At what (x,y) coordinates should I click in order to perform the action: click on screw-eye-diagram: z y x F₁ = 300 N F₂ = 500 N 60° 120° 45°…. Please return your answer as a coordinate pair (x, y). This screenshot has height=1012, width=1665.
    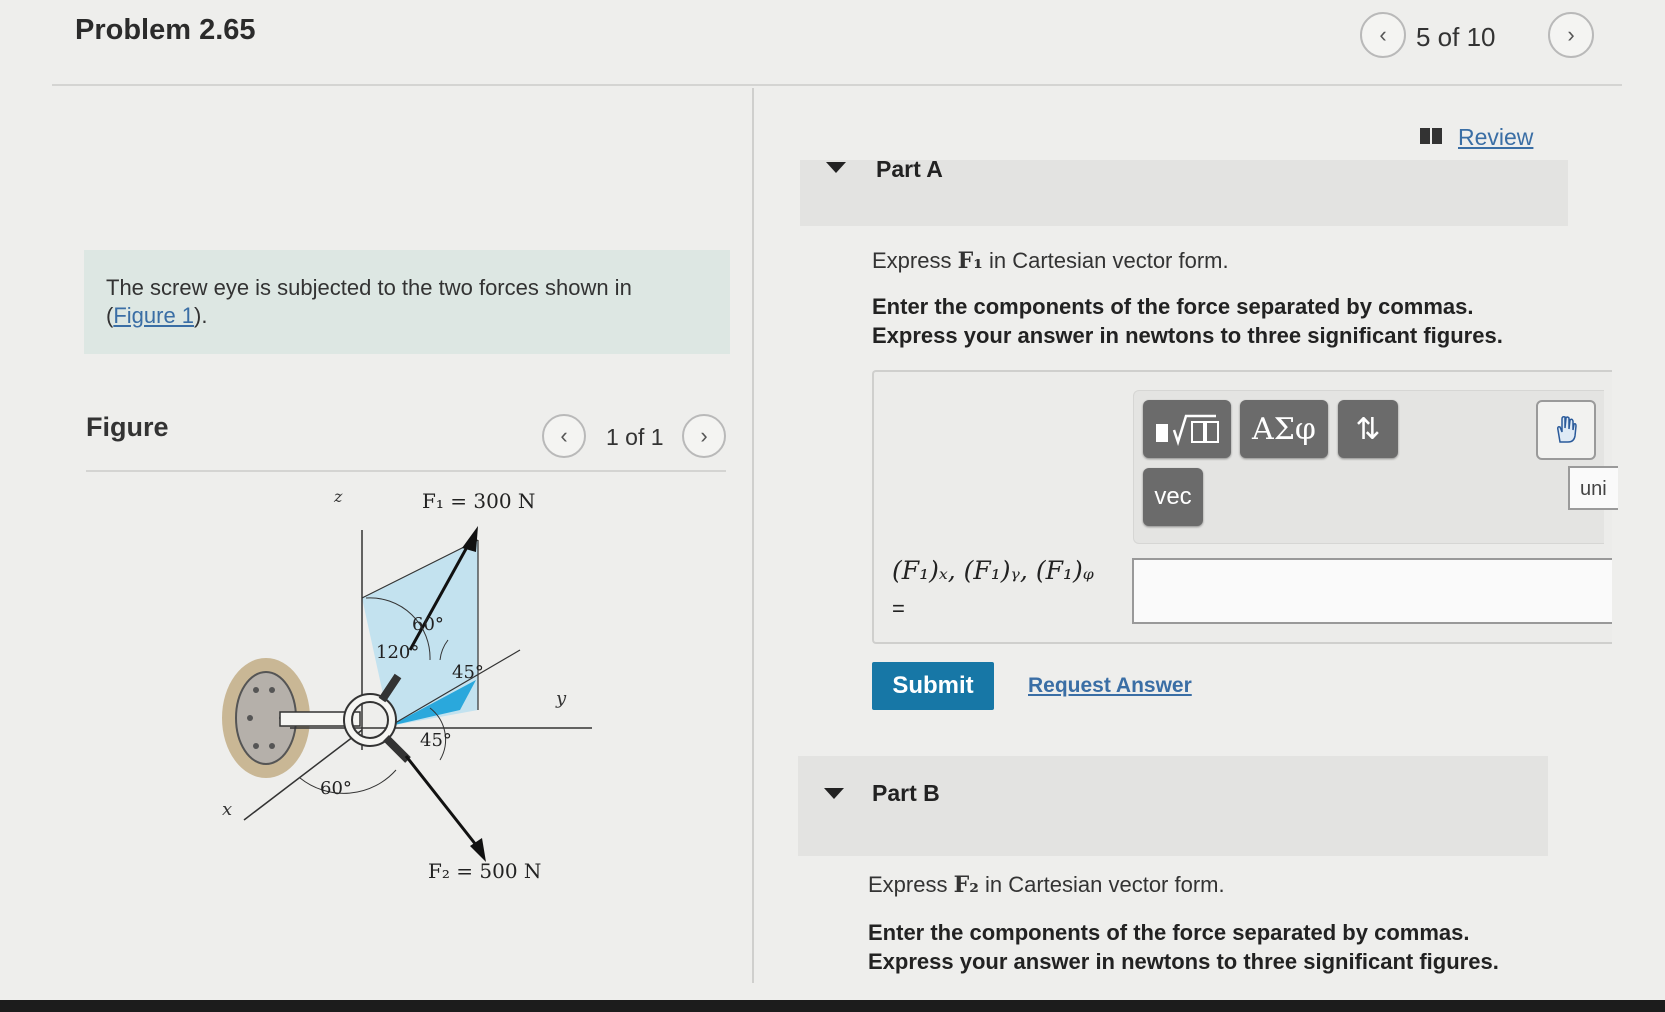
    Looking at the image, I should click on (407, 686).